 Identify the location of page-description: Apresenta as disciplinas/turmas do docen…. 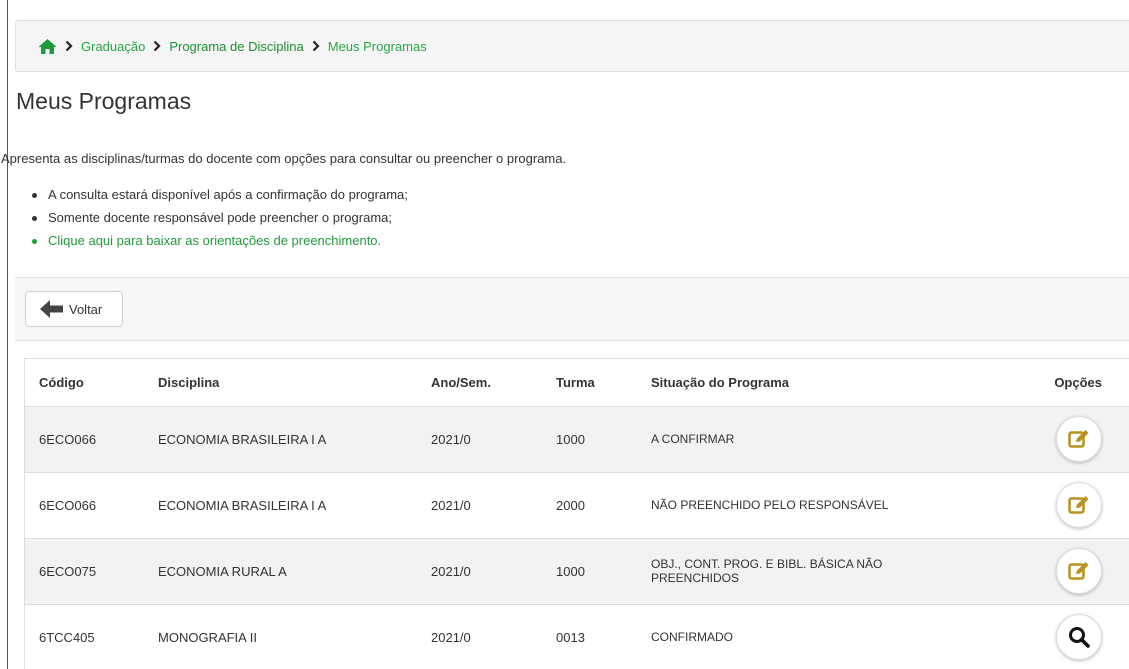
(284, 158).